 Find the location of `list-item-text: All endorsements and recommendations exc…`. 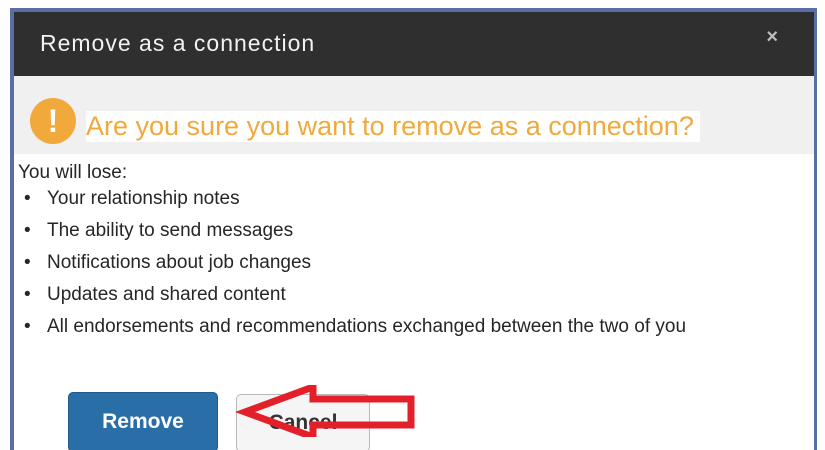

list-item-text: All endorsements and recommendations exc… is located at coordinates (367, 326).